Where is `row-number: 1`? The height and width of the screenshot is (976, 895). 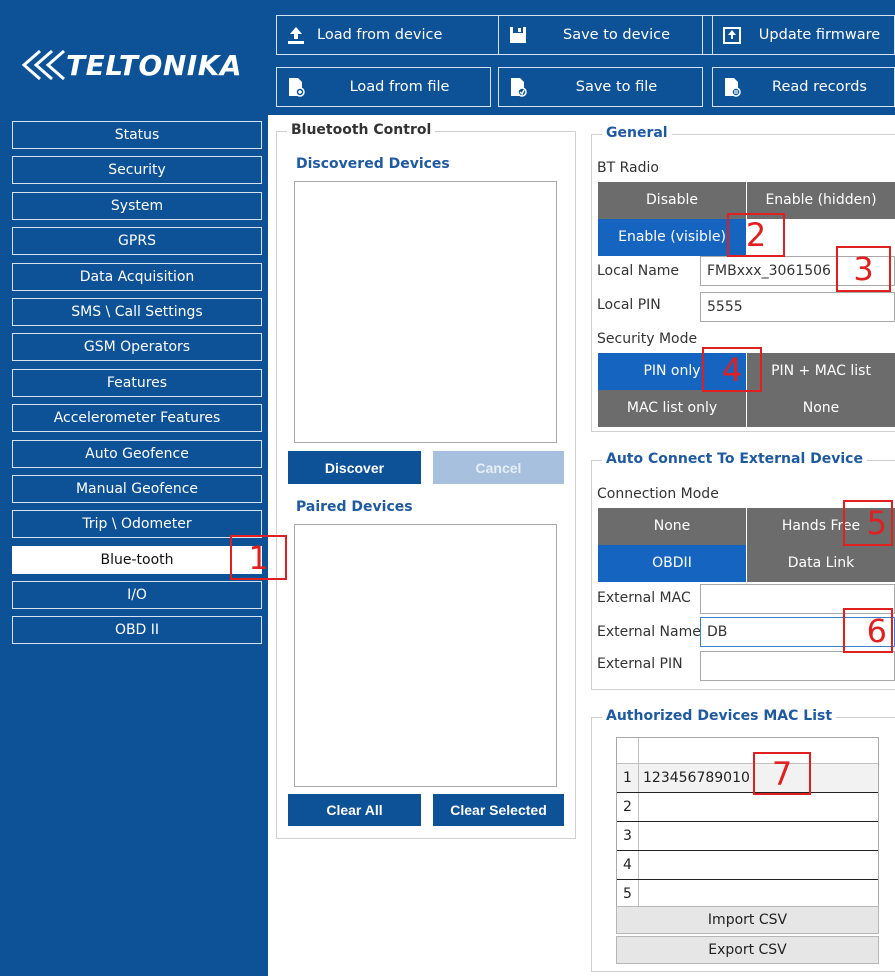 row-number: 1 is located at coordinates (628, 778).